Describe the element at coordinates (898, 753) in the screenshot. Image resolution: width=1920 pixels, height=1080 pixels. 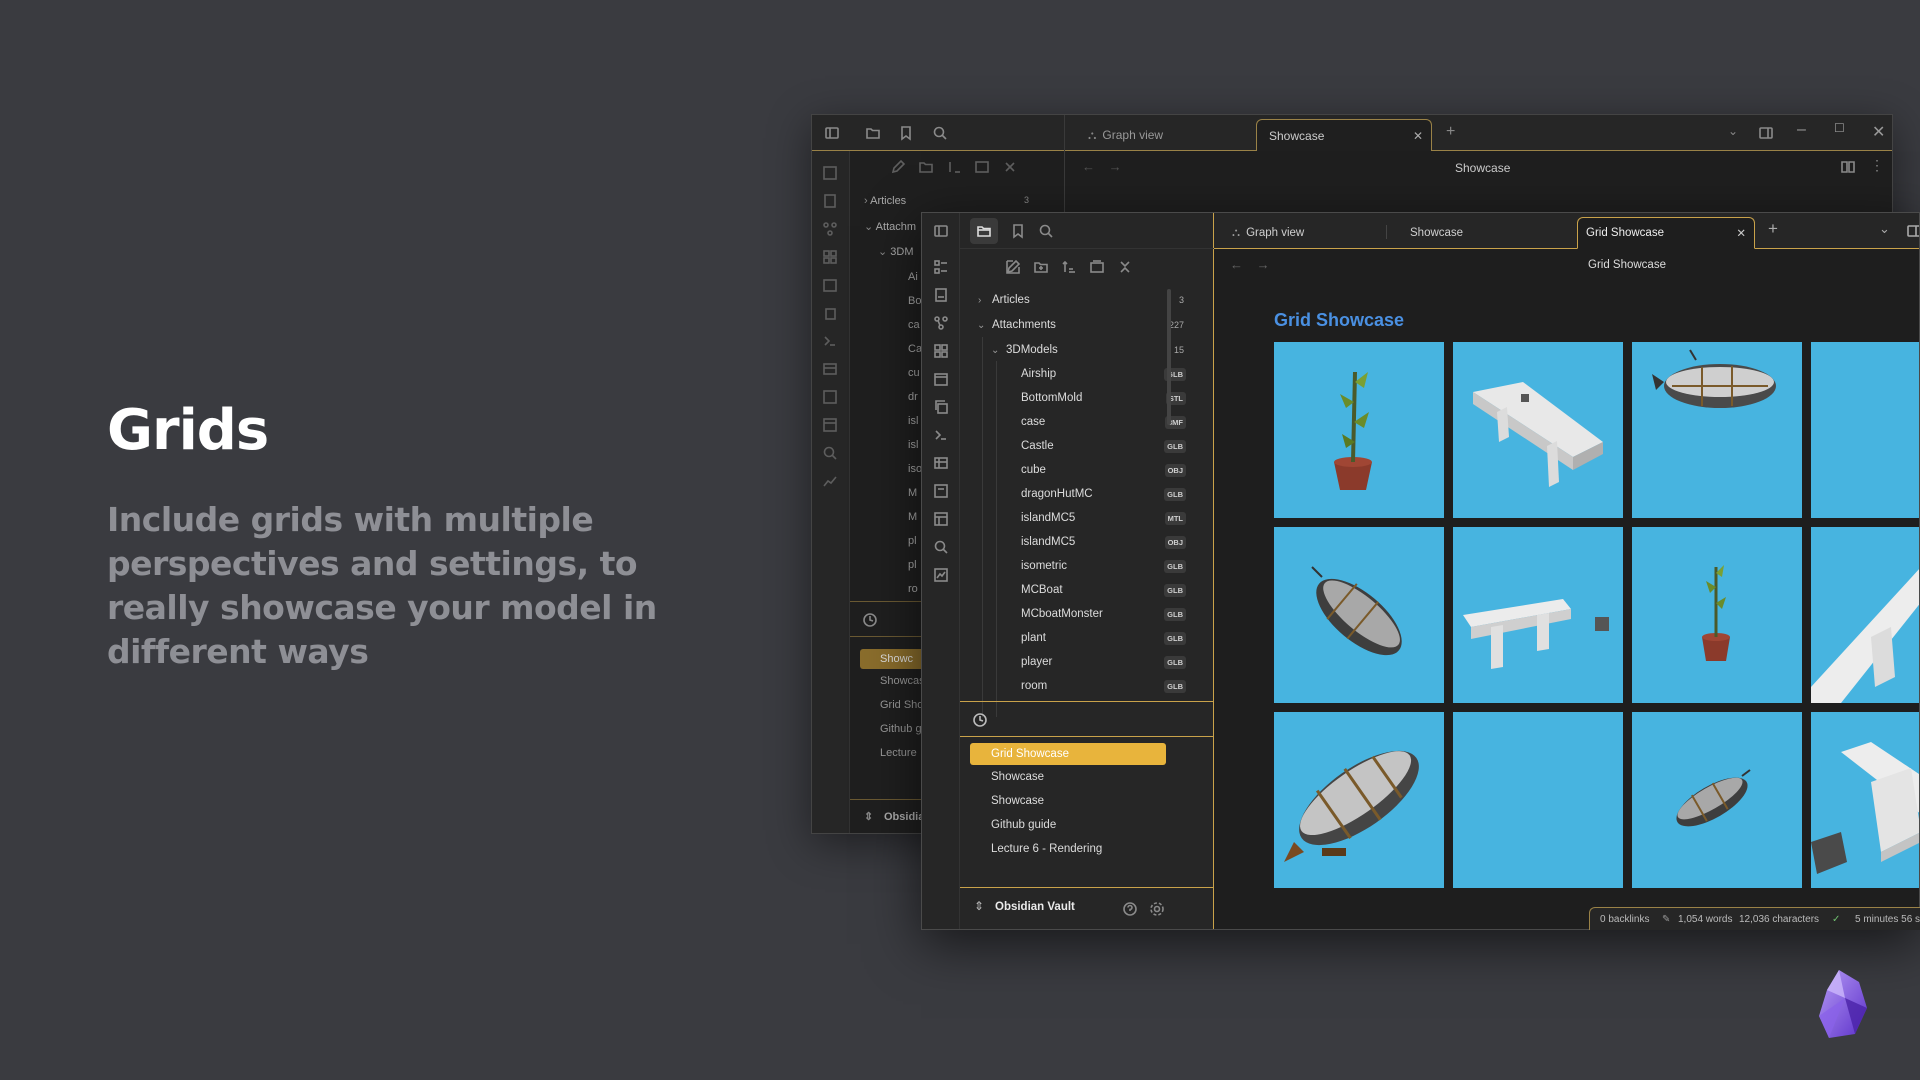
I see `back-recent-item: Lecture` at that location.